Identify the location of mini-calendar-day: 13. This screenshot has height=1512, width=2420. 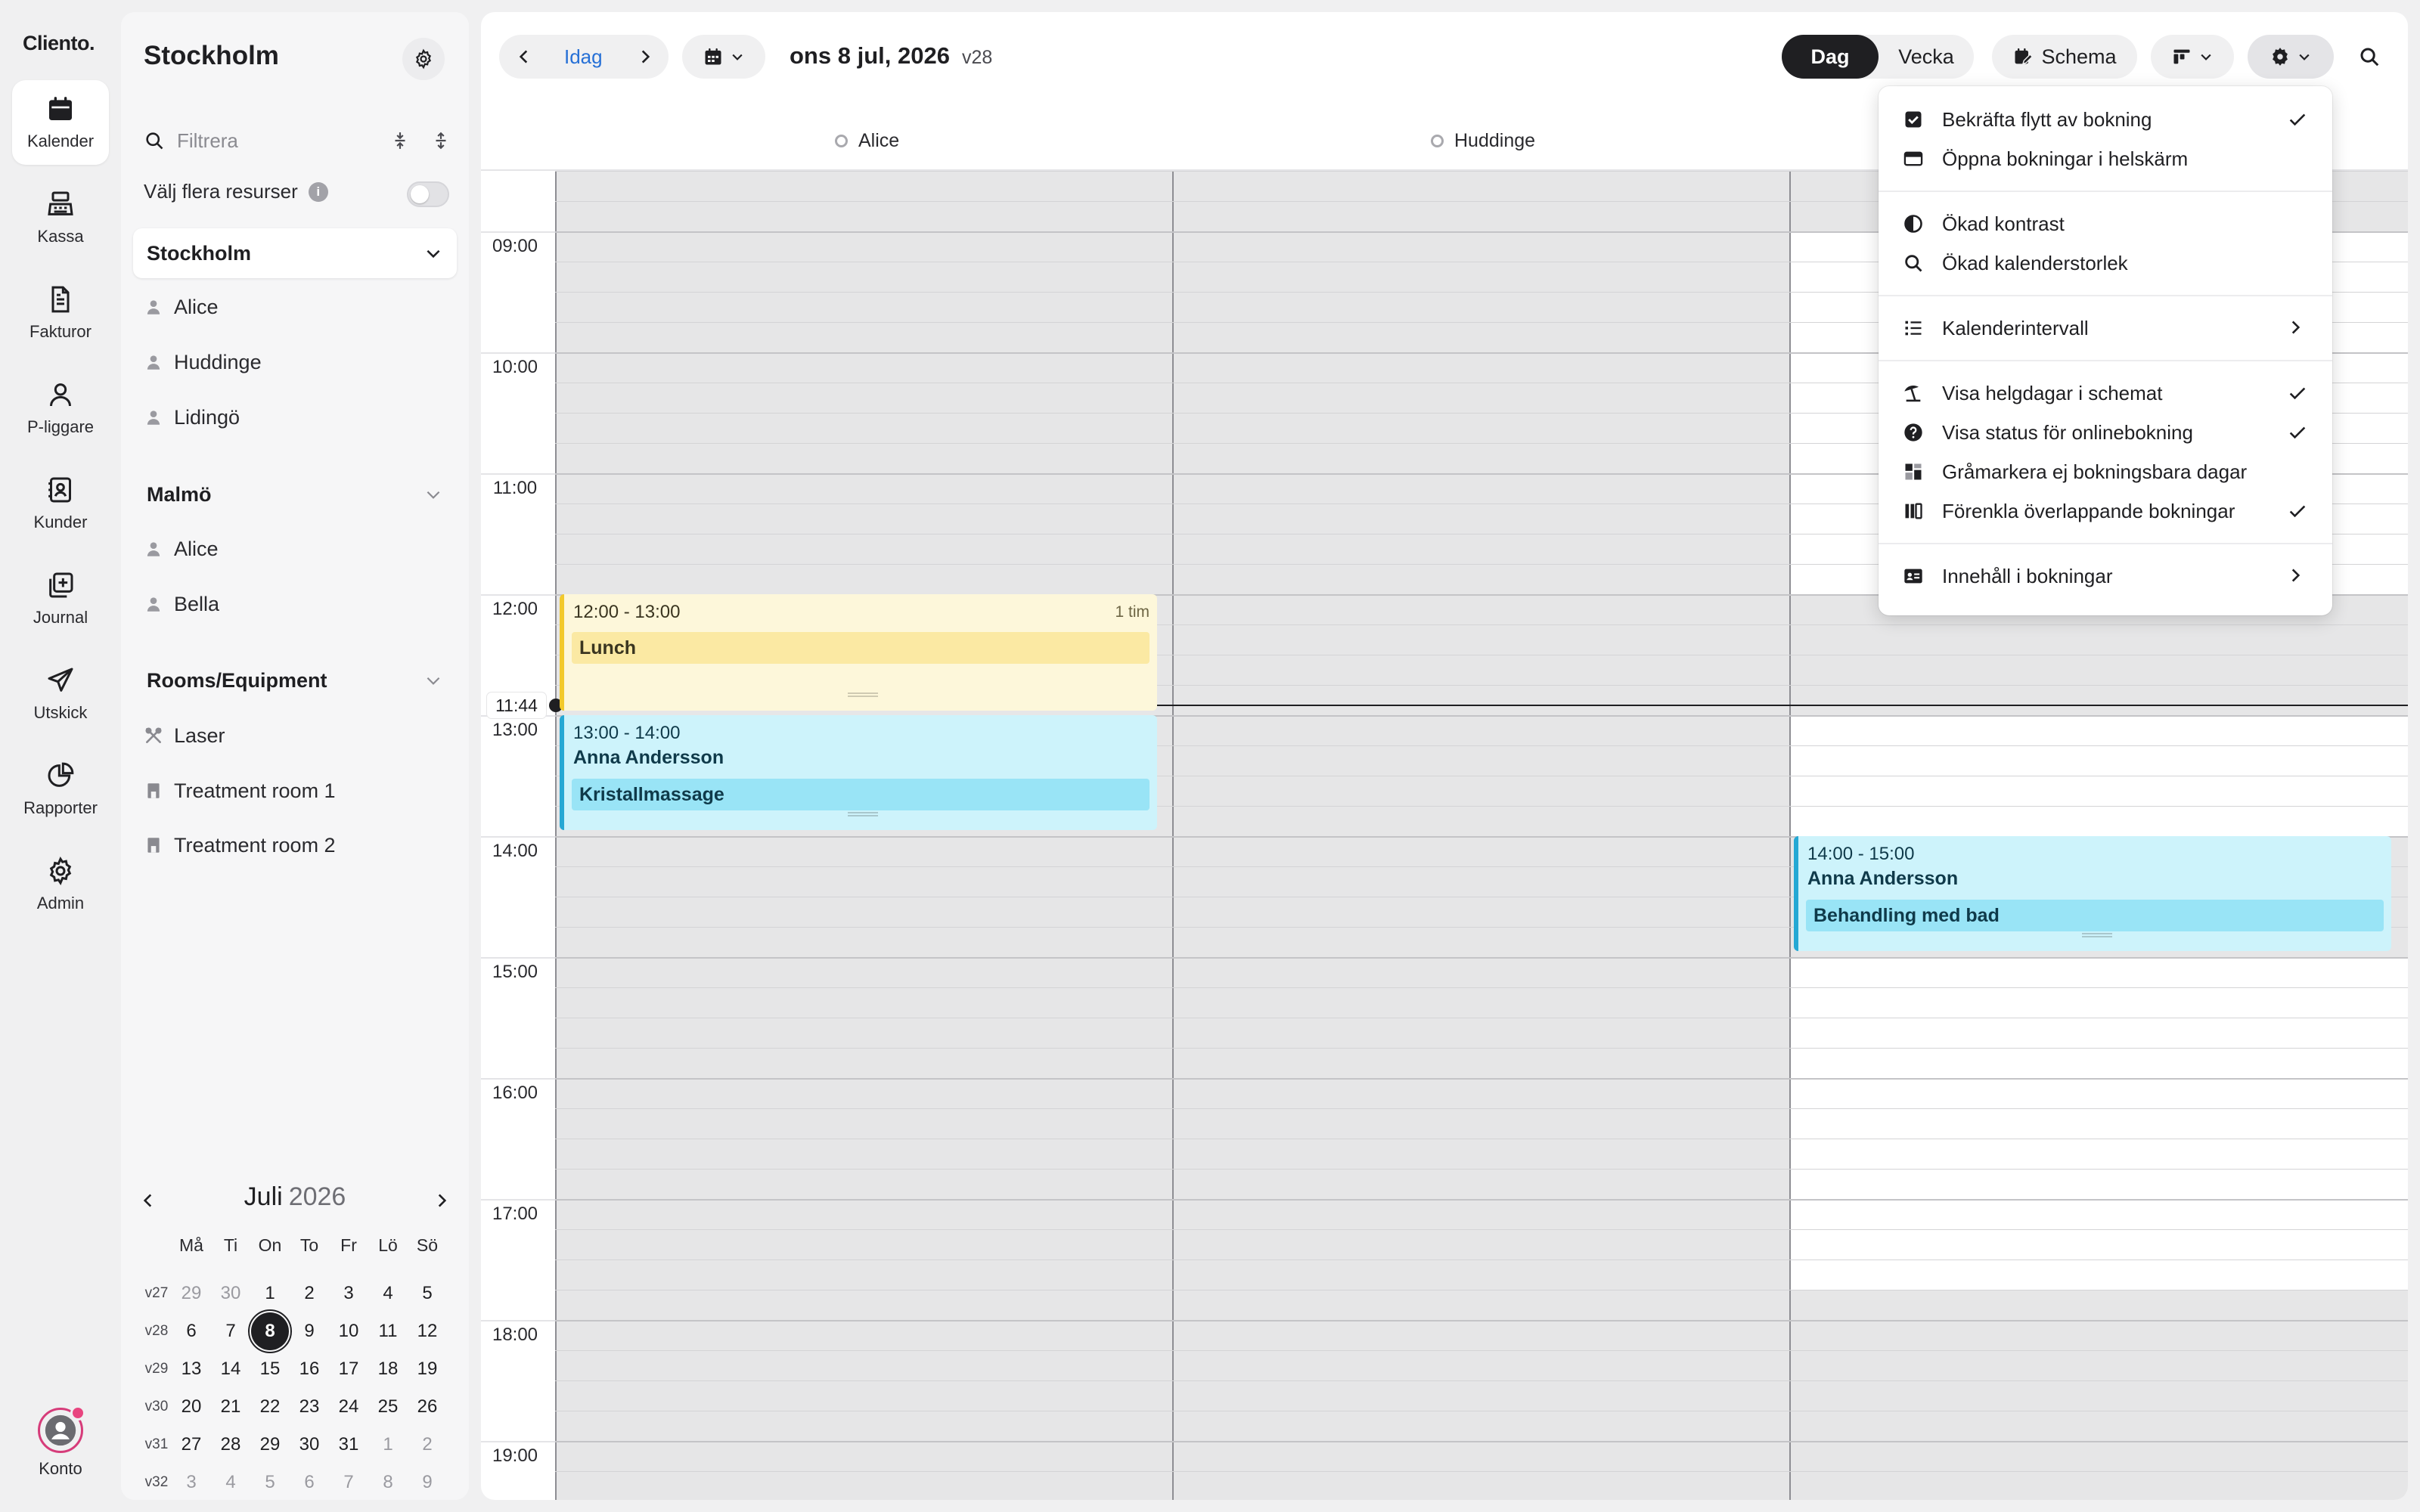
(191, 1369).